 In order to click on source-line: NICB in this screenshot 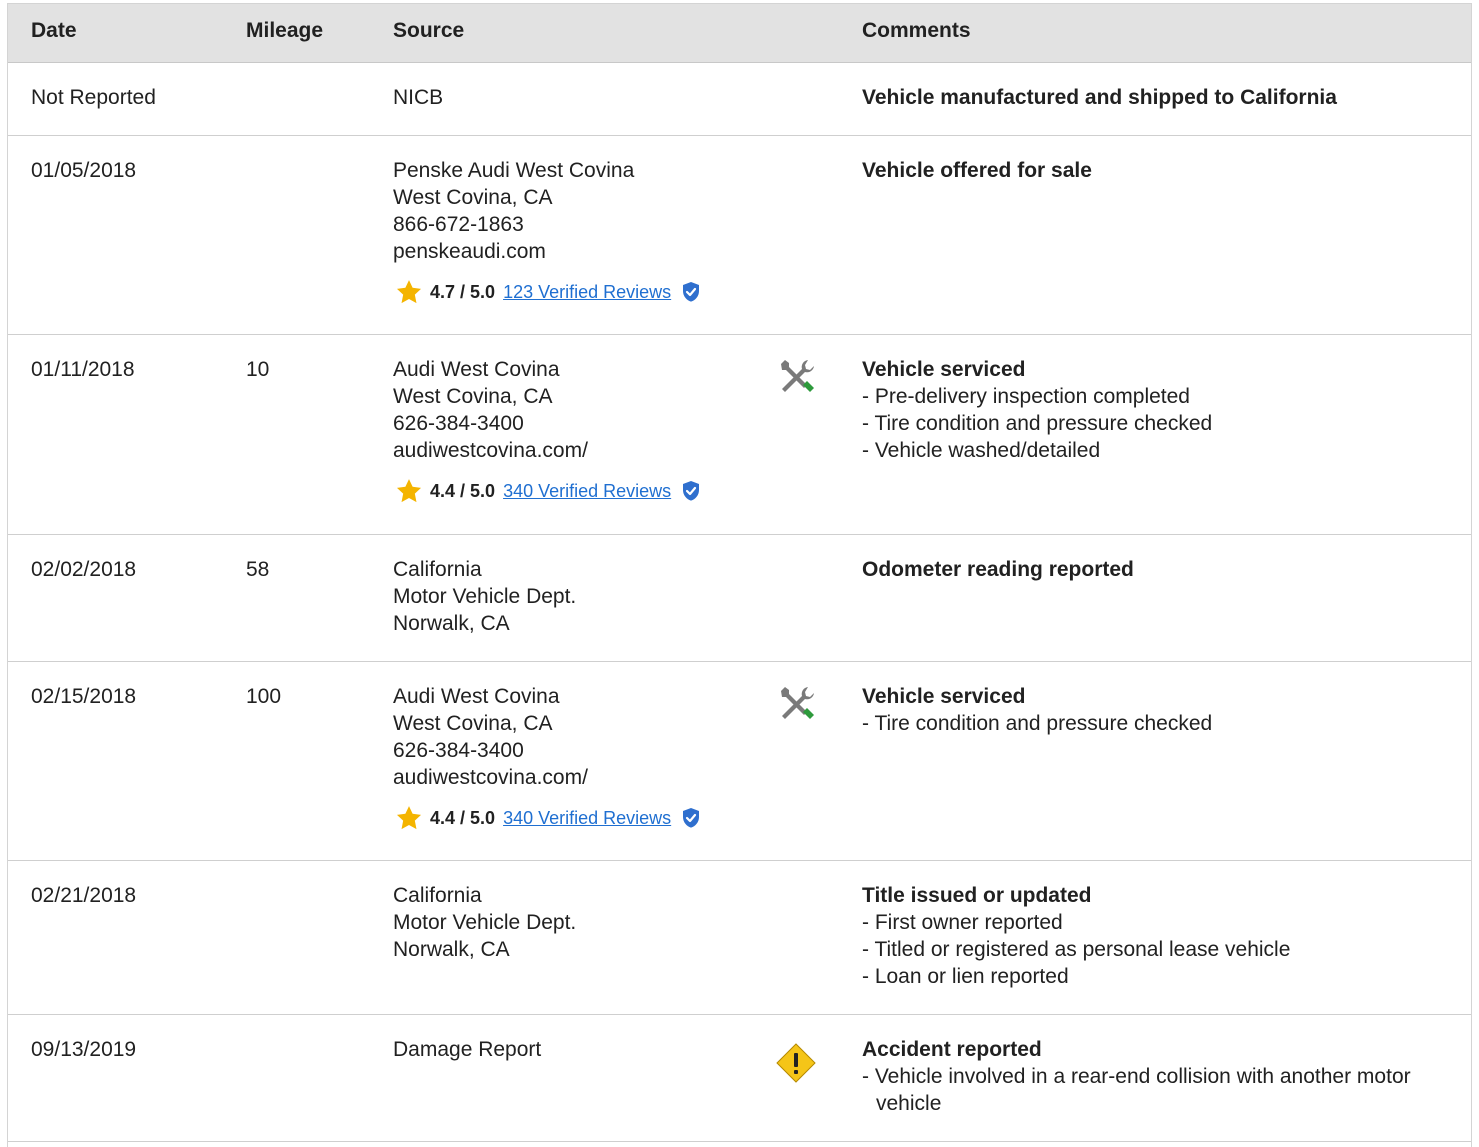, I will do `click(418, 97)`.